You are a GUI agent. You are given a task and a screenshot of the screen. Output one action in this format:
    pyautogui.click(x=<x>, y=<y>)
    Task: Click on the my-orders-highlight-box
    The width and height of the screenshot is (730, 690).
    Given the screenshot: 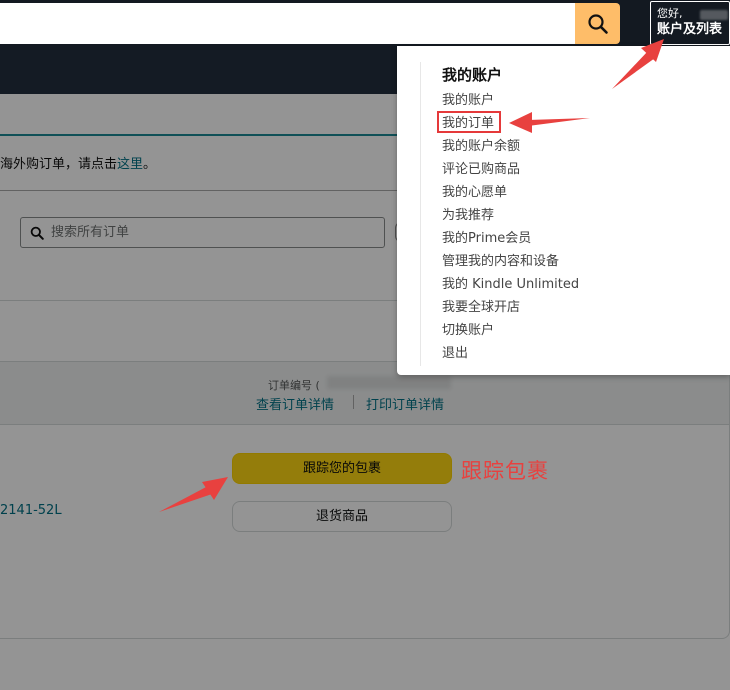 What is the action you would take?
    pyautogui.click(x=469, y=122)
    